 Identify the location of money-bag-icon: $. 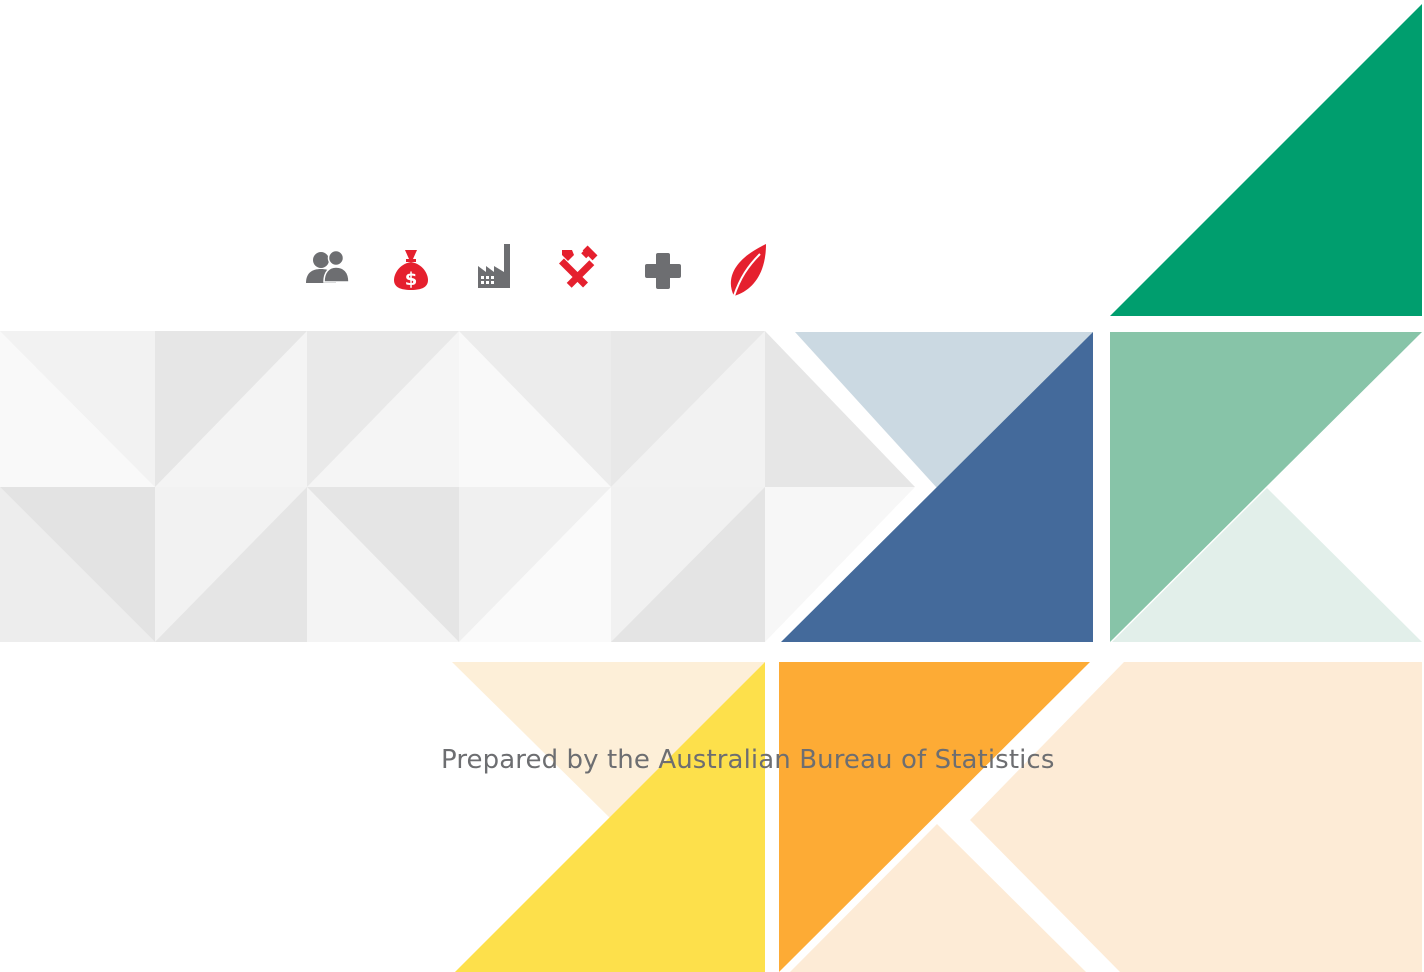
(411, 270).